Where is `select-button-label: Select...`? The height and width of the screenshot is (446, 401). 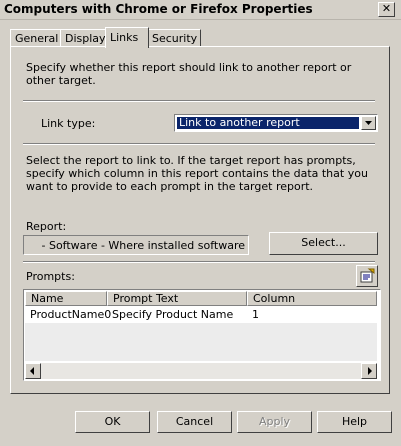
select-button-label: Select... is located at coordinates (323, 242).